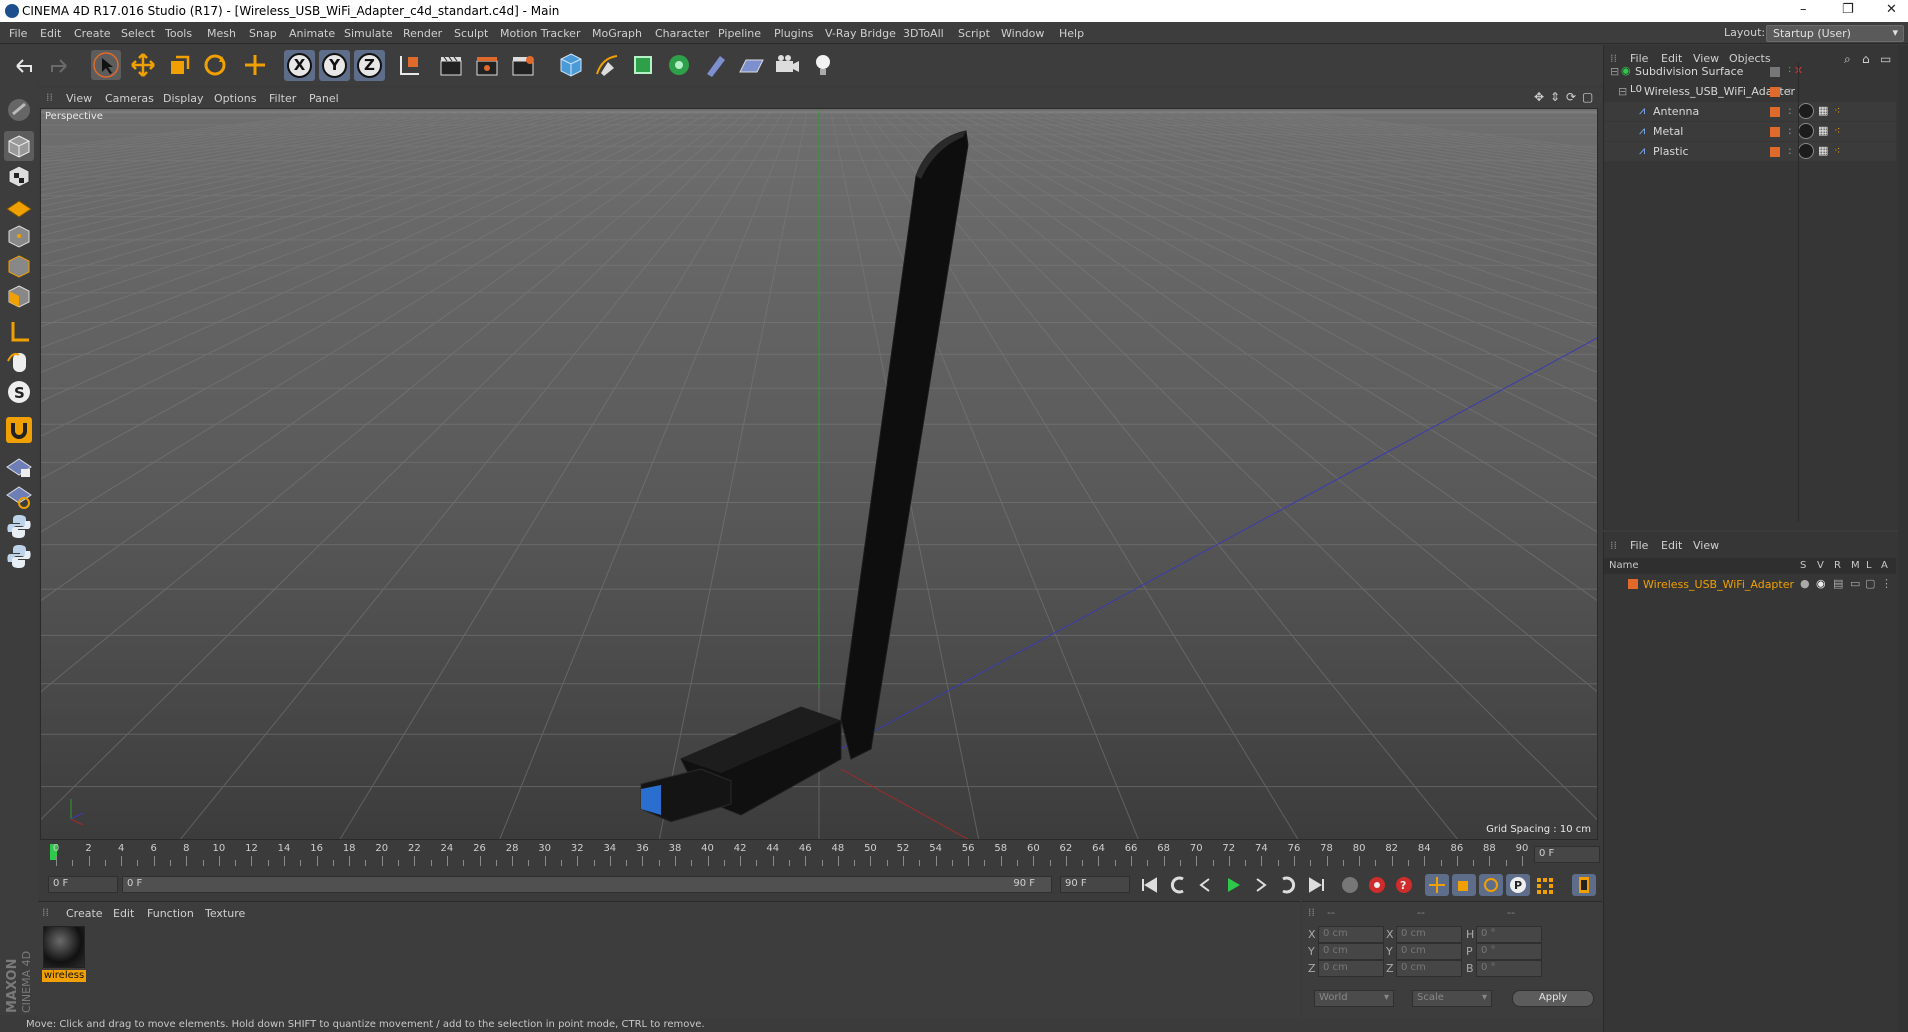  Describe the element at coordinates (1706, 545) in the screenshot. I see `layers-menu-view: View` at that location.